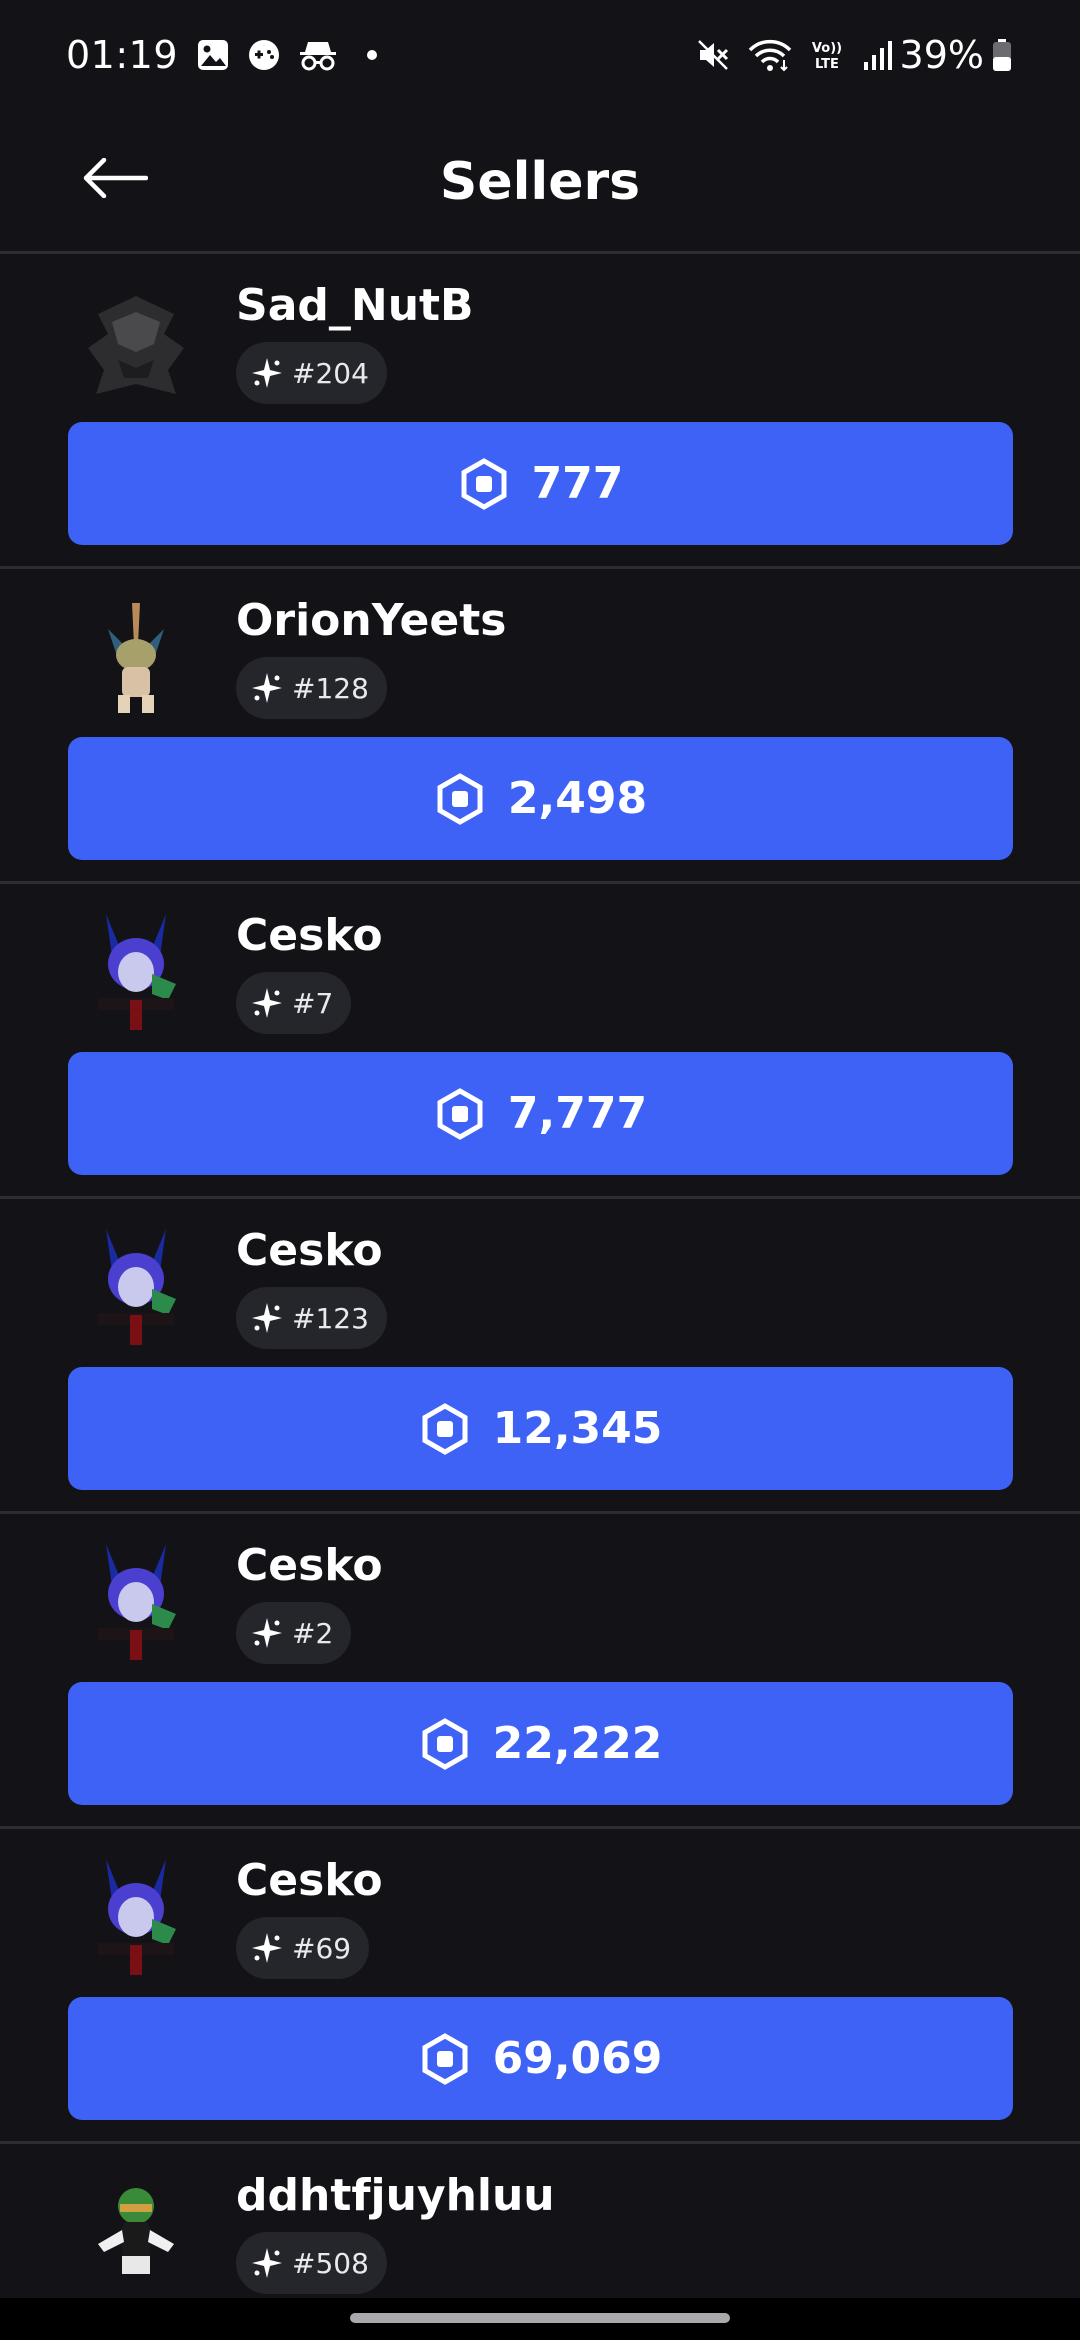 This screenshot has width=1080, height=2340. What do you see at coordinates (540, 411) in the screenshot?
I see `seller-item: Sad_NutB #204 777` at bounding box center [540, 411].